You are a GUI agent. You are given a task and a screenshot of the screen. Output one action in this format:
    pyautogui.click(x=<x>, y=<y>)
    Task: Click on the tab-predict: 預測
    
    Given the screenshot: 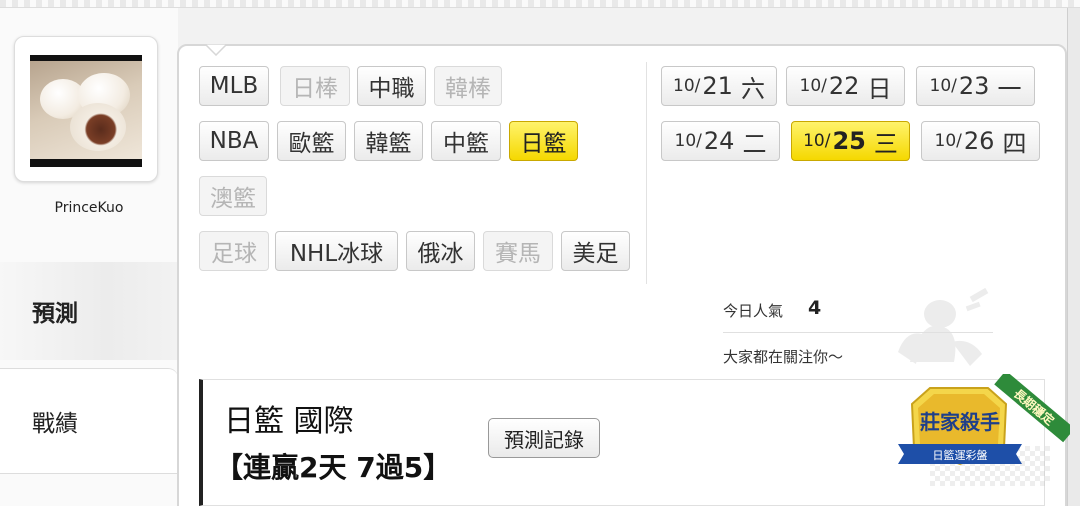 What is the action you would take?
    pyautogui.click(x=89, y=311)
    